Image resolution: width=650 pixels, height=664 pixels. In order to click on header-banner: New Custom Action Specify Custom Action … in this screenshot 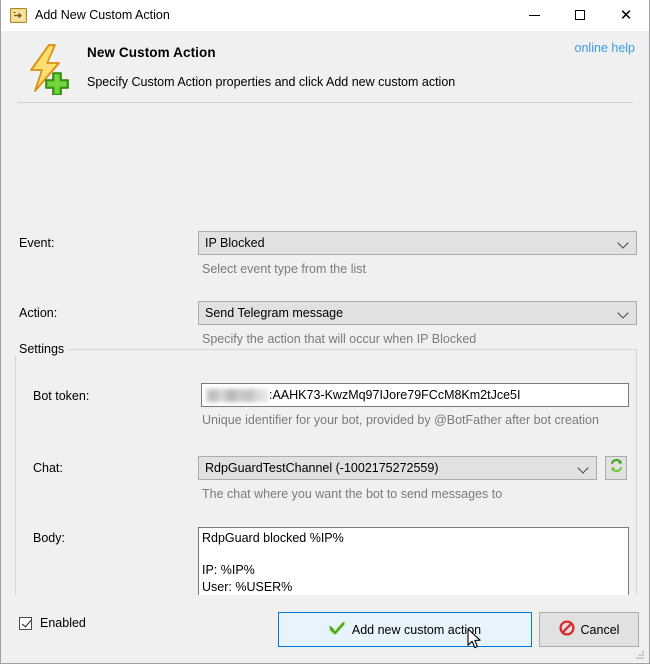, I will do `click(325, 67)`.